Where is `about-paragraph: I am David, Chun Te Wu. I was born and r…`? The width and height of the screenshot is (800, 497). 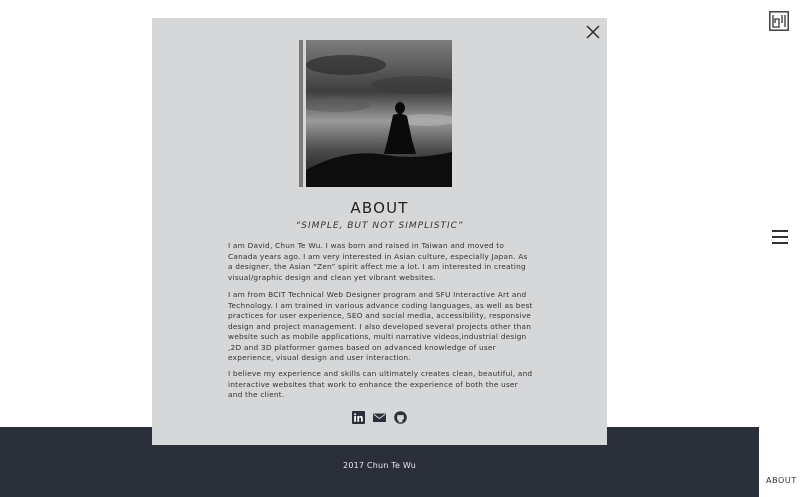 about-paragraph: I am David, Chun Te Wu. I was born and r… is located at coordinates (378, 261).